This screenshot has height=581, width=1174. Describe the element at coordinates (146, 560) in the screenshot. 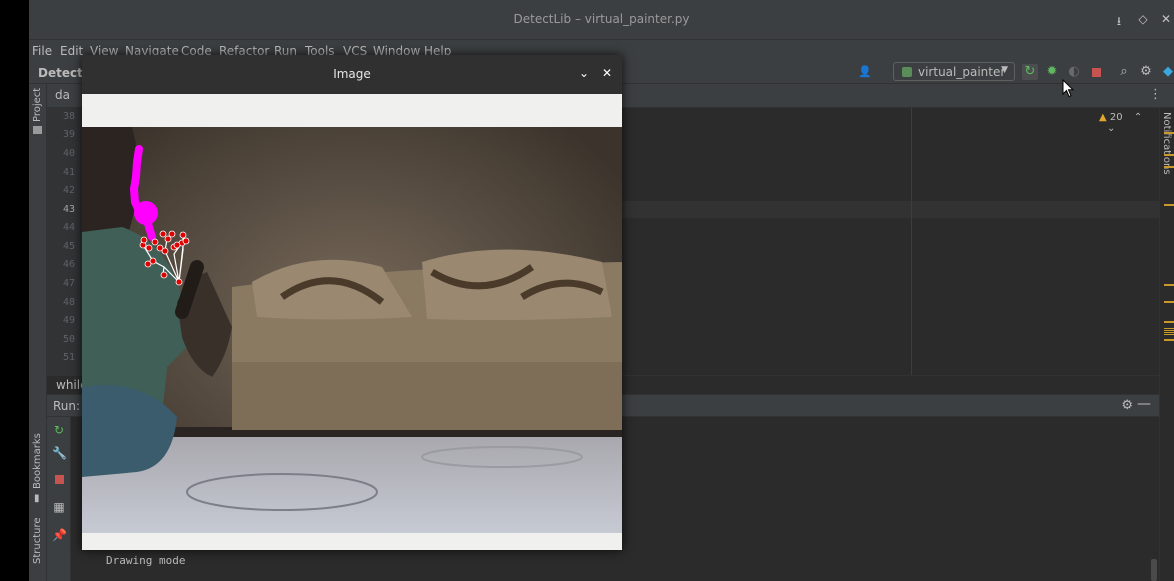

I see `console-line: Drawing mode` at that location.